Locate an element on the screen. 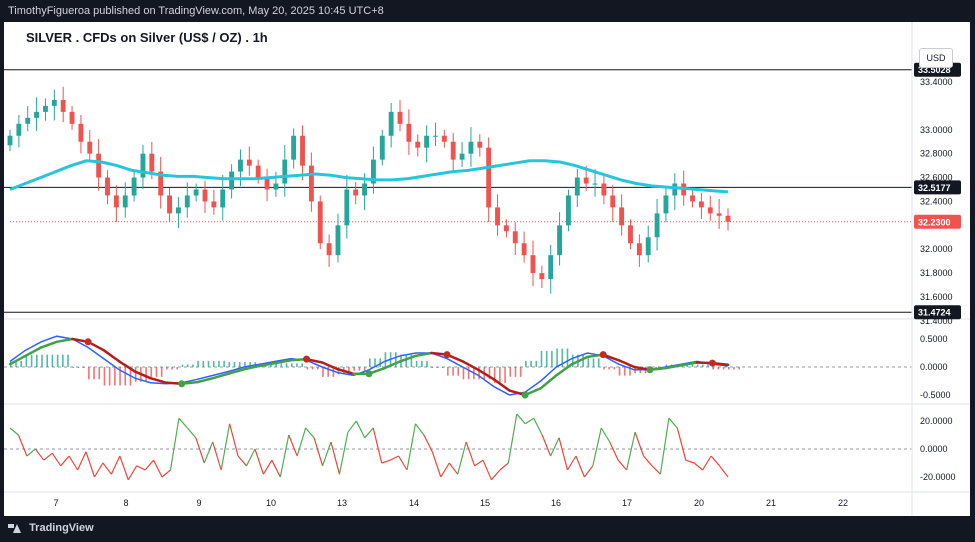  time-tick-label: 21 is located at coordinates (771, 503).